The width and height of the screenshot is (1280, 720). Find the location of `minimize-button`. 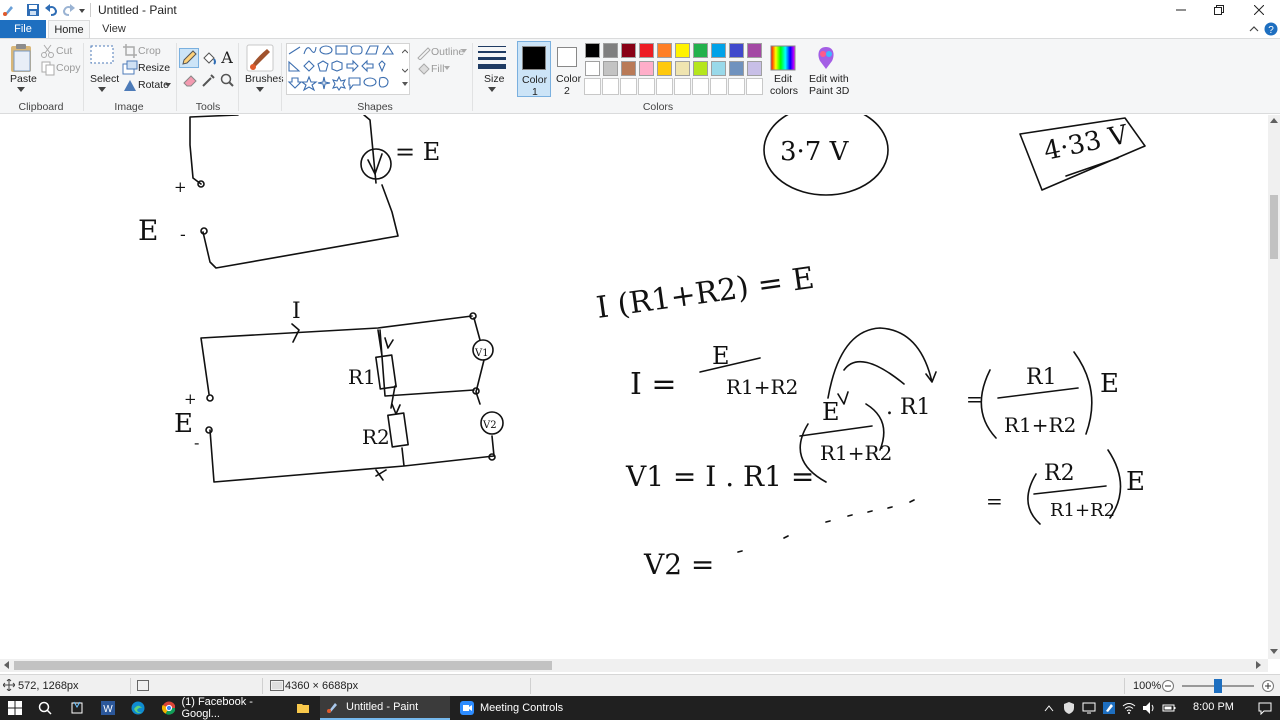

minimize-button is located at coordinates (1181, 10).